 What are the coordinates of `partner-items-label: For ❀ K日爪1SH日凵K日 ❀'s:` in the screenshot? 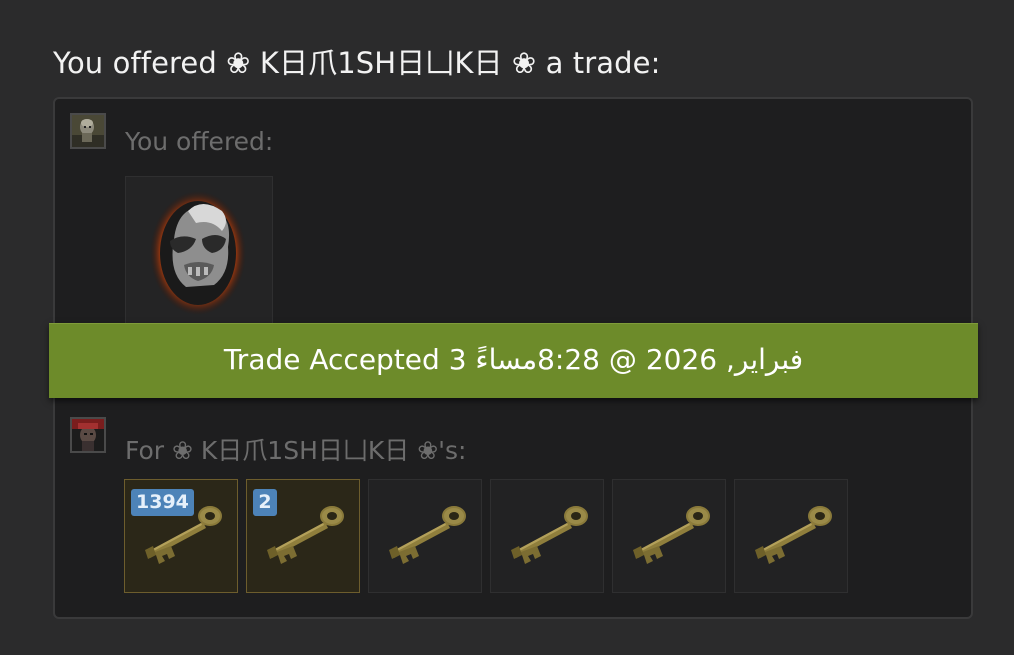 It's located at (296, 450).